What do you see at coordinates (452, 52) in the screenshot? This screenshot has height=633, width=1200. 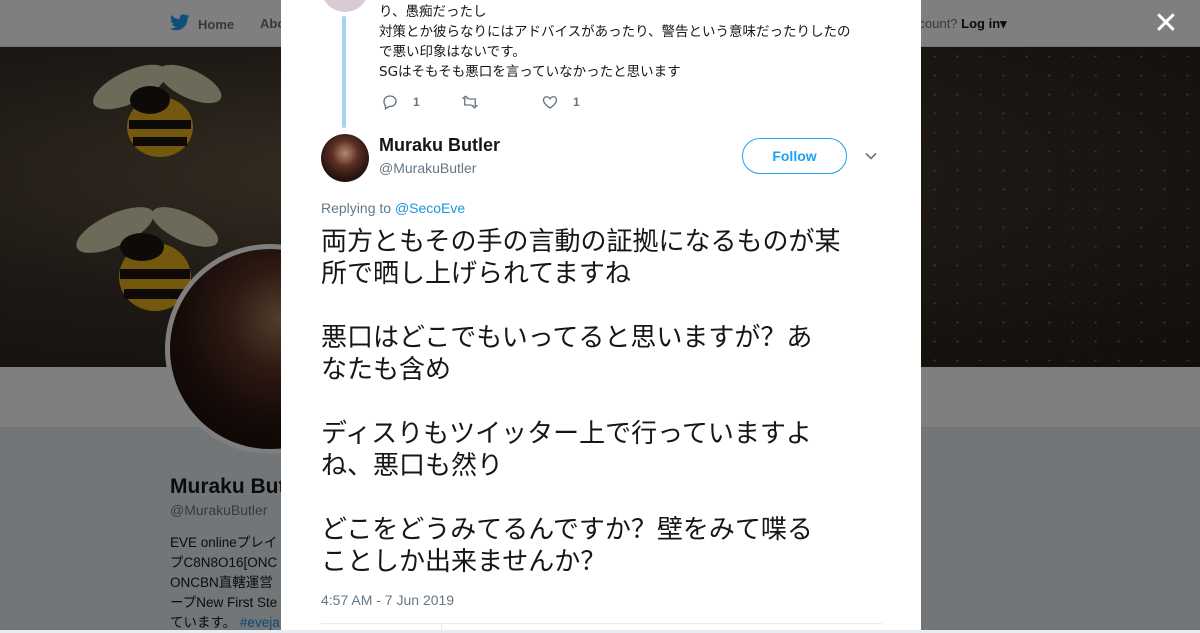 I see `previous-tweet-line: で悪い印象はないです。` at bounding box center [452, 52].